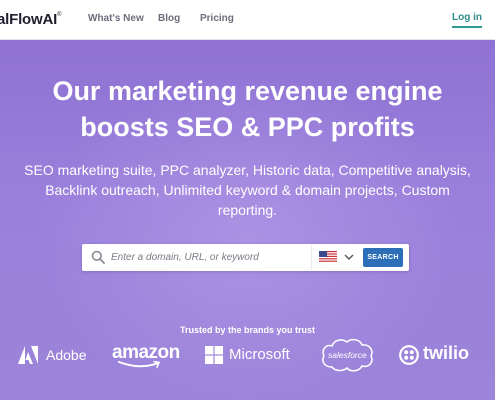  I want to click on brand-microsoft: Microsoft, so click(252, 355).